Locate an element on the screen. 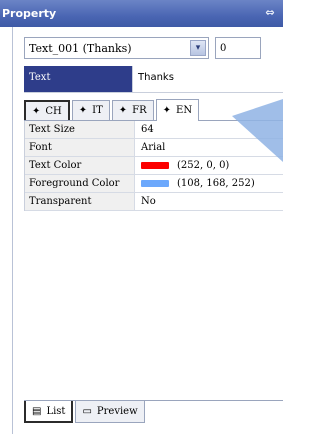 The width and height of the screenshot is (320, 434). property-row-text-size: Text Size 64 is located at coordinates (154, 130).